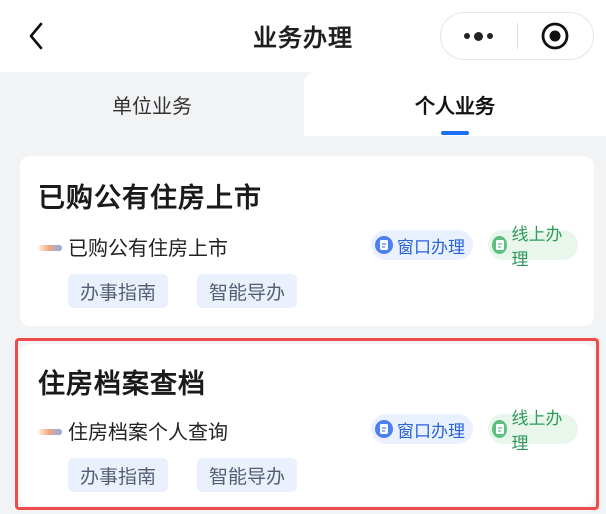 The height and width of the screenshot is (514, 606). I want to click on target-circle-icon, so click(555, 36).